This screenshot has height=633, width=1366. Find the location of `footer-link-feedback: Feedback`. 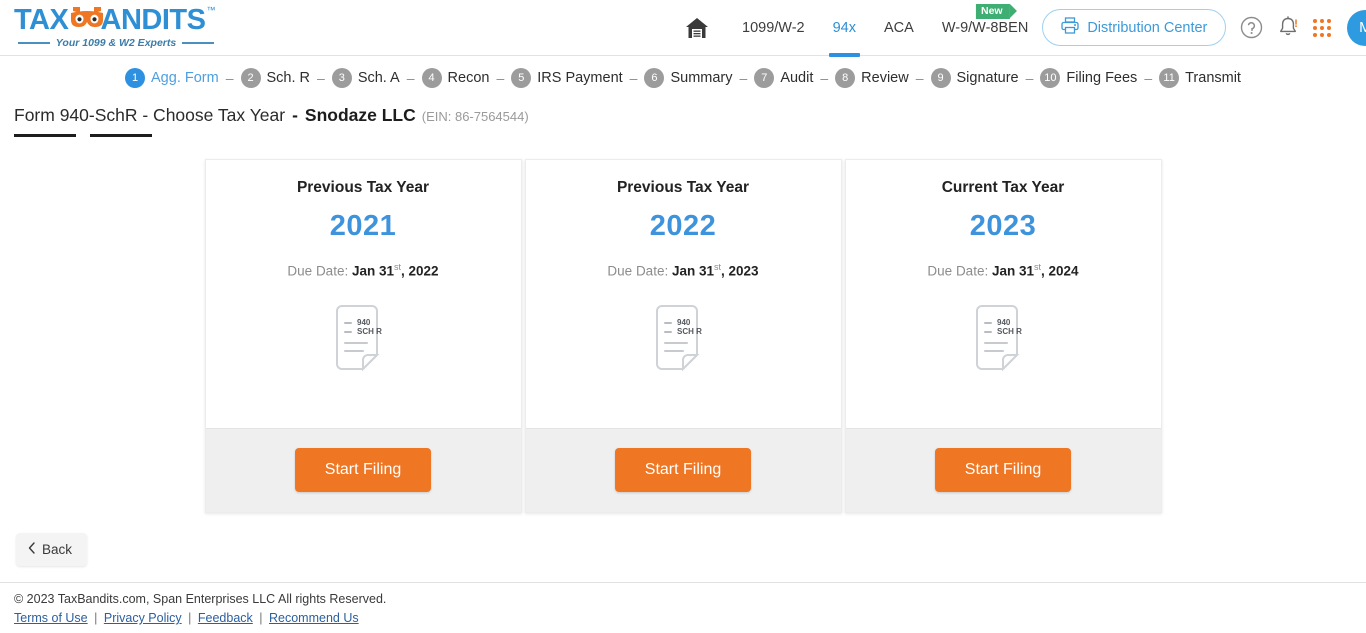

footer-link-feedback: Feedback is located at coordinates (225, 618).